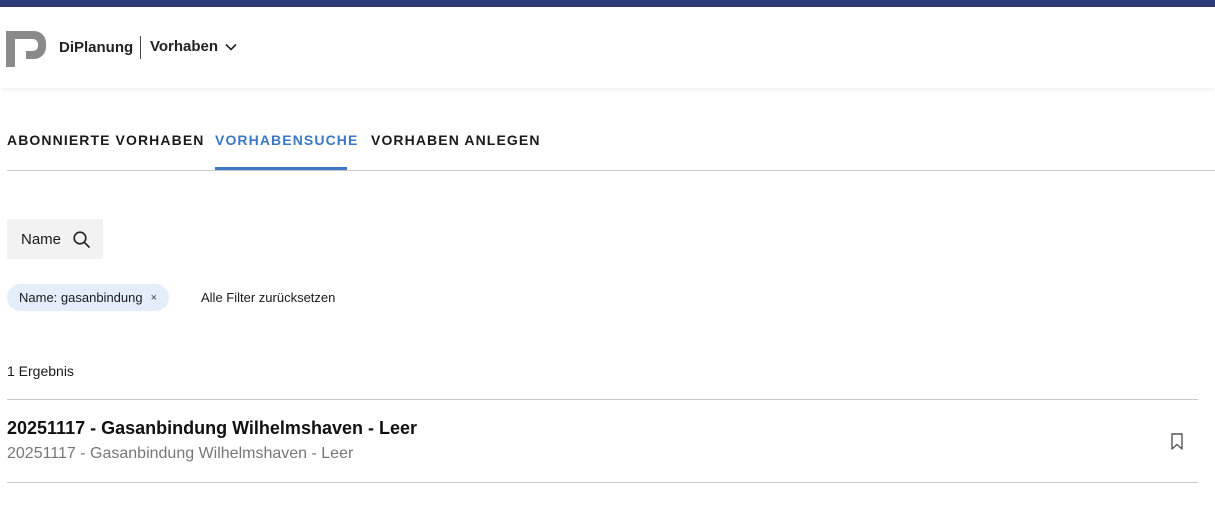 The height and width of the screenshot is (512, 1215). I want to click on result-count: 1 Ergebnis, so click(40, 371).